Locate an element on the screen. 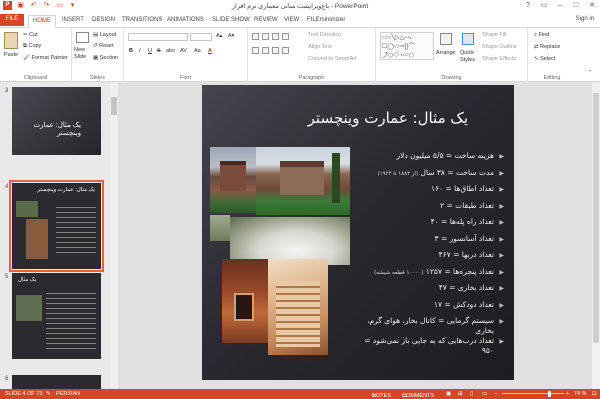  tab-animations: ANIMATIONS is located at coordinates (185, 21).